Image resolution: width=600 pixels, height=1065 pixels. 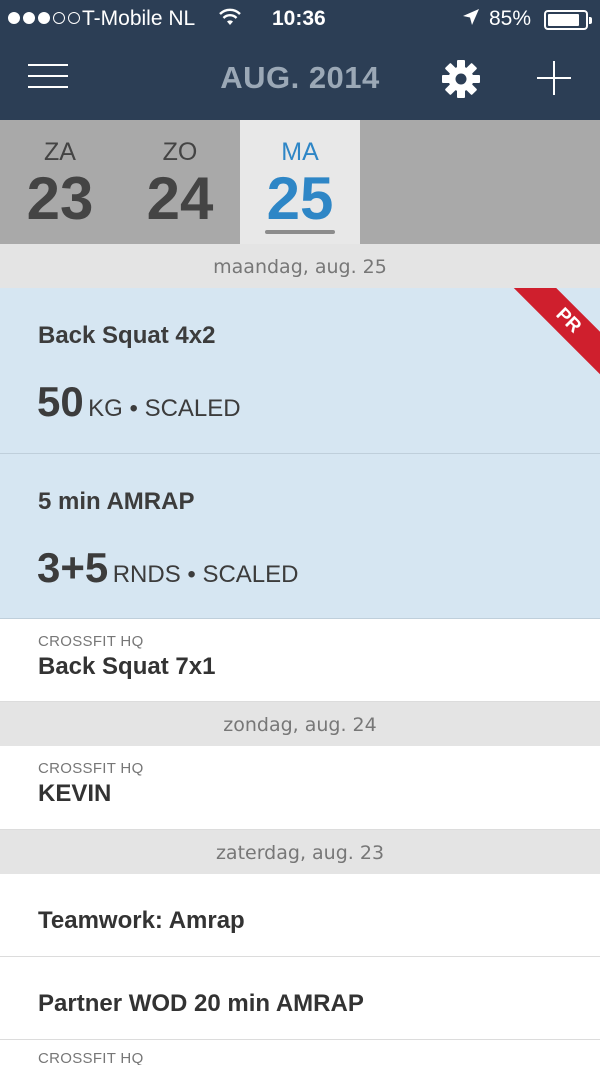 I want to click on day-tab-za: ZA 23, so click(x=60, y=182).